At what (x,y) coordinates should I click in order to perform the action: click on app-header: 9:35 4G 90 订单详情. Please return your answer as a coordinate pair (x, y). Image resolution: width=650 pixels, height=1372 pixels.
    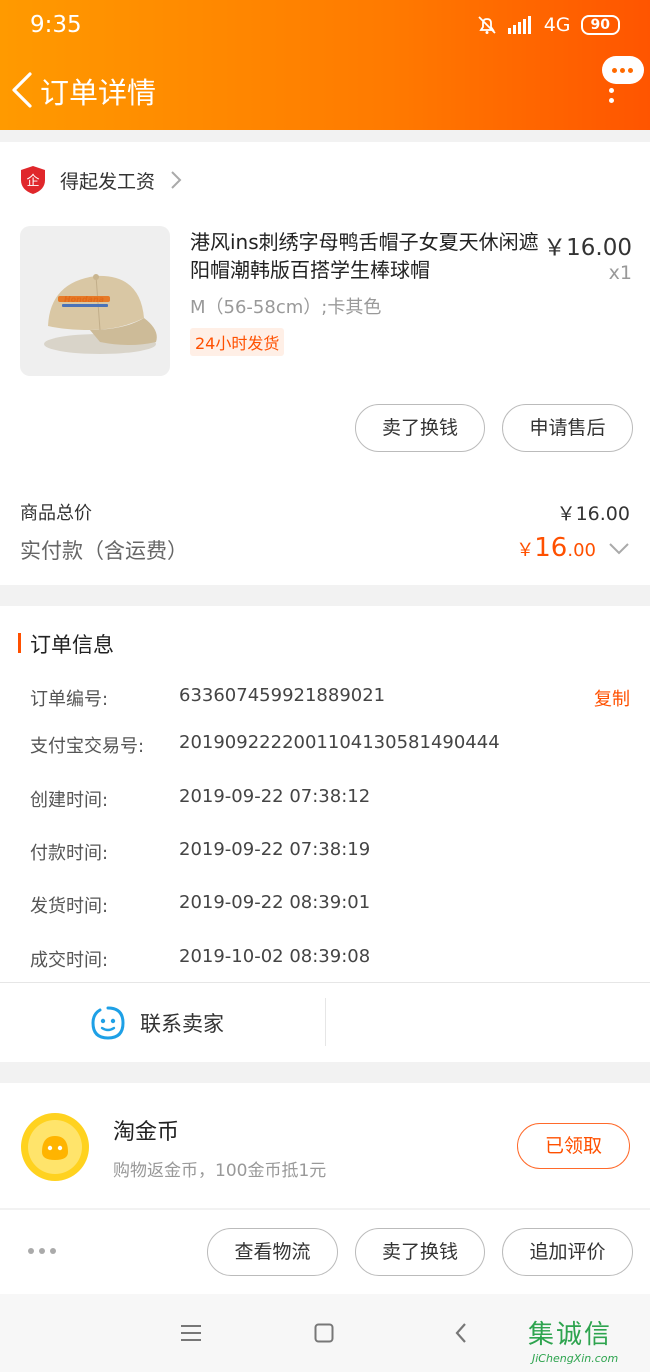
    Looking at the image, I should click on (325, 65).